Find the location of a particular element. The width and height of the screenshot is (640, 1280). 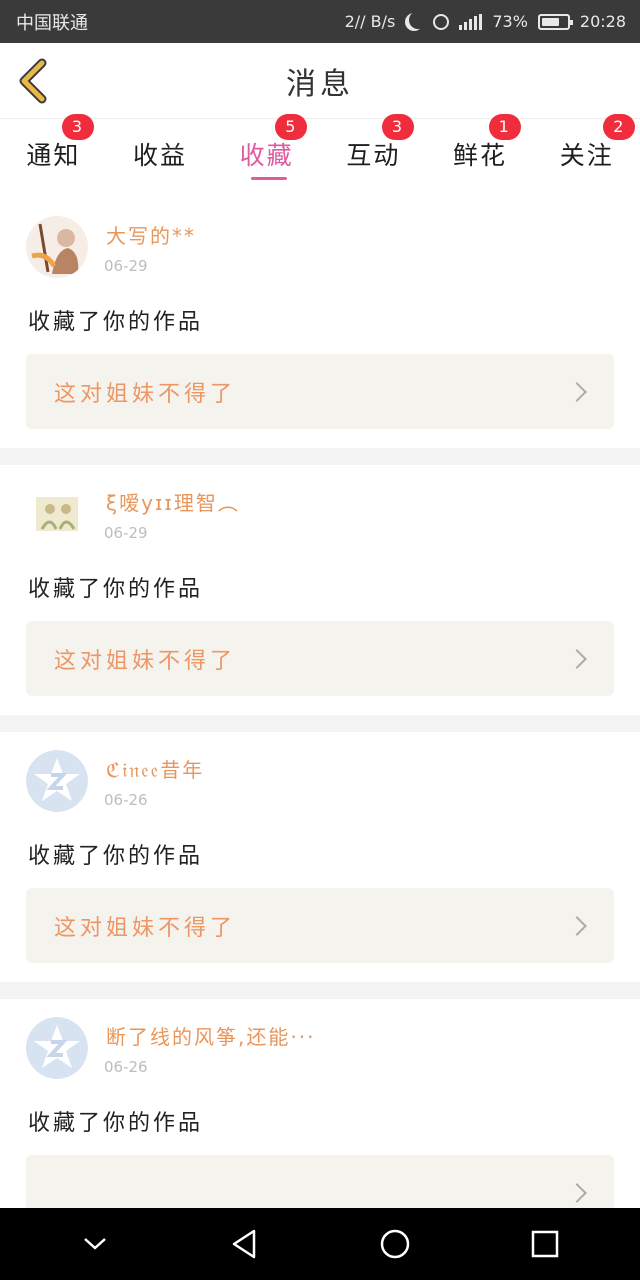

user-name: ℭ𝔦𝔫𝔢𝔢昔年 is located at coordinates (155, 768).